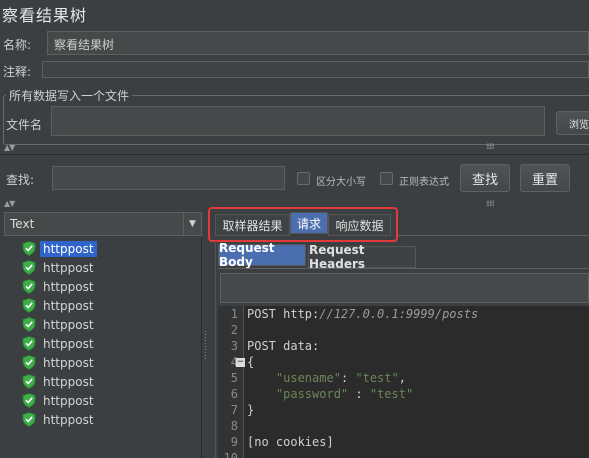 This screenshot has height=458, width=589. I want to click on code-line: "usename": "test",, so click(326, 378).